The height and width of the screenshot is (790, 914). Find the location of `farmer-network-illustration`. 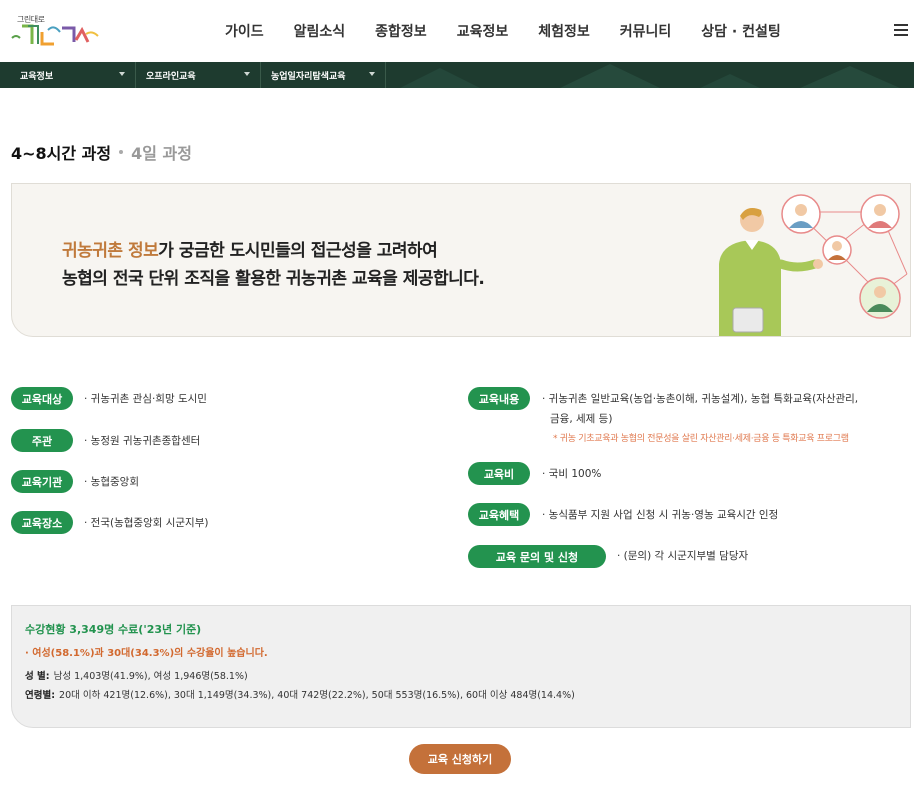

farmer-network-illustration is located at coordinates (813, 265).